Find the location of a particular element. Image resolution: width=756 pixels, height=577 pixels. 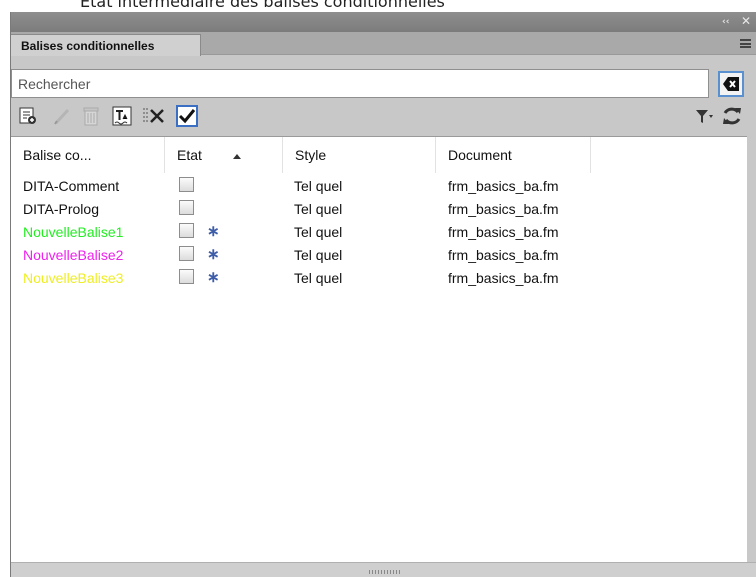

remove-condition-button is located at coordinates (153, 116).